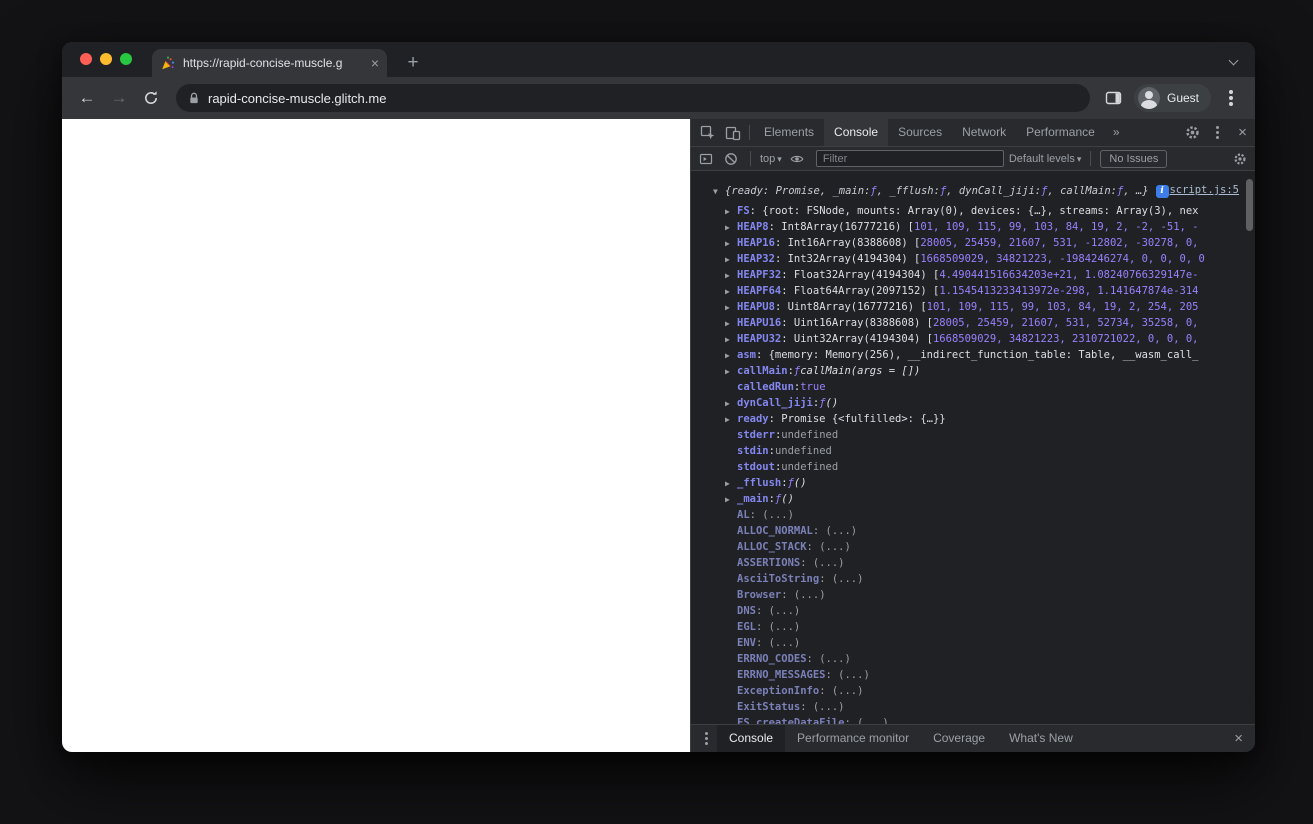  What do you see at coordinates (751, 738) in the screenshot?
I see `drawer-tab-console: Console` at bounding box center [751, 738].